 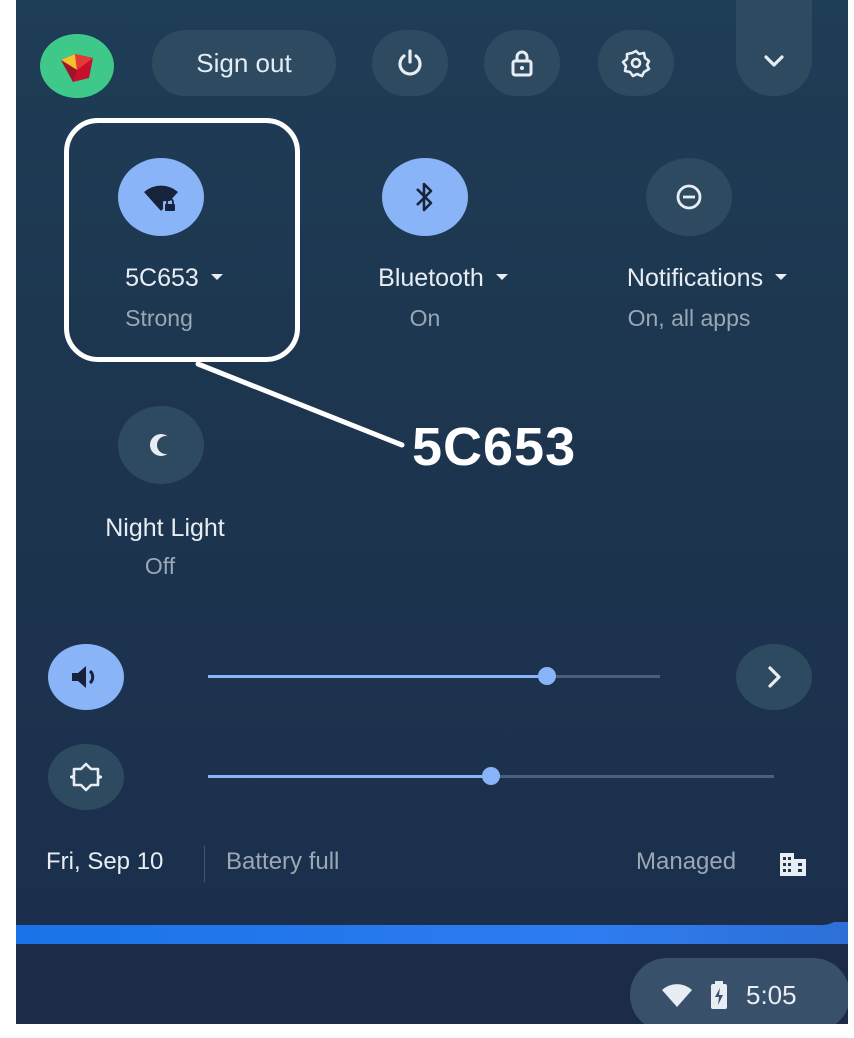 What do you see at coordinates (104, 862) in the screenshot?
I see `date-button: Fri, Sep 10` at bounding box center [104, 862].